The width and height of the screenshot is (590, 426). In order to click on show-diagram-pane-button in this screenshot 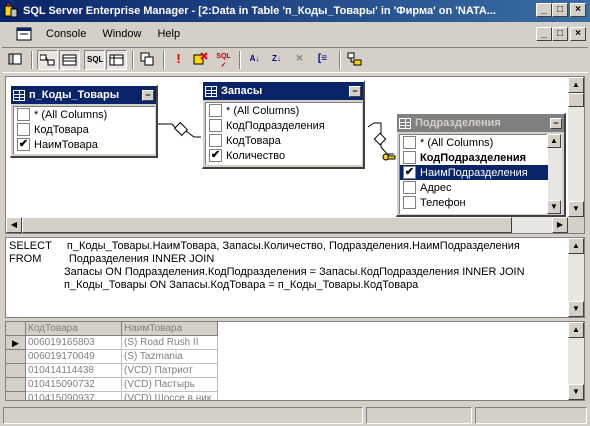, I will do `click(47, 60)`.